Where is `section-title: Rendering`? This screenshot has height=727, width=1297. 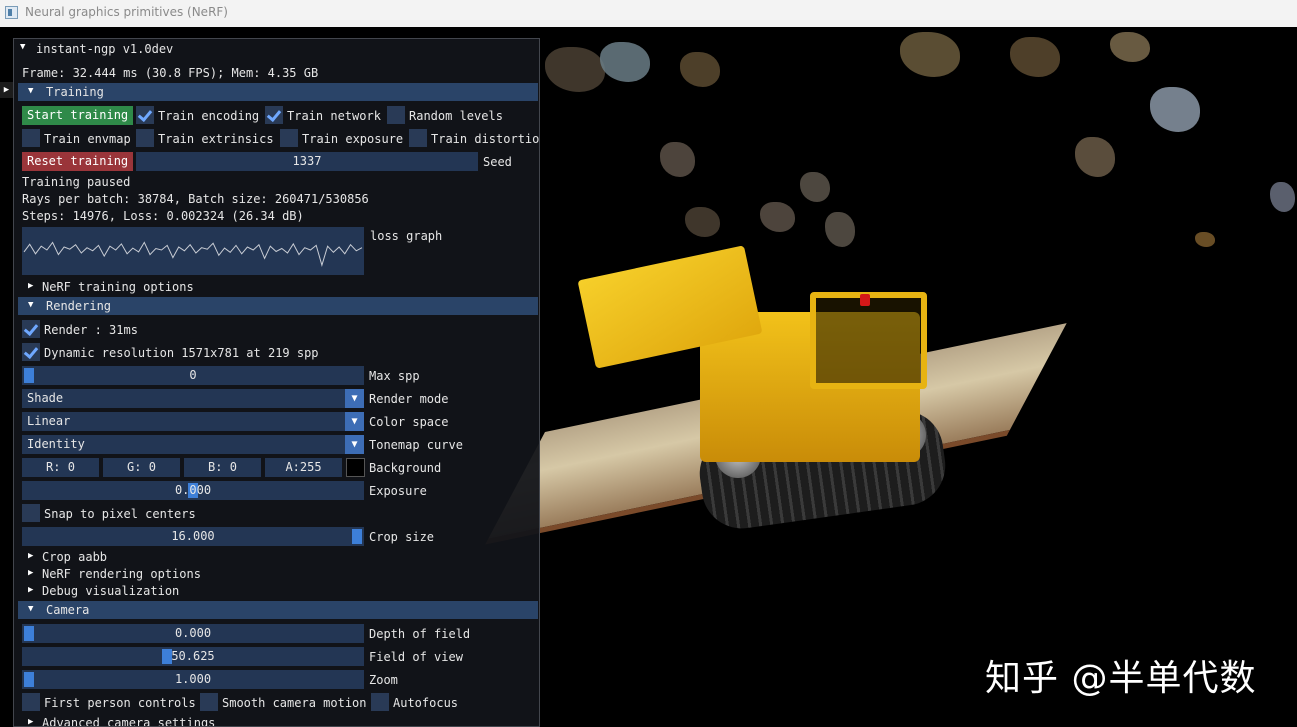
section-title: Rendering is located at coordinates (79, 306).